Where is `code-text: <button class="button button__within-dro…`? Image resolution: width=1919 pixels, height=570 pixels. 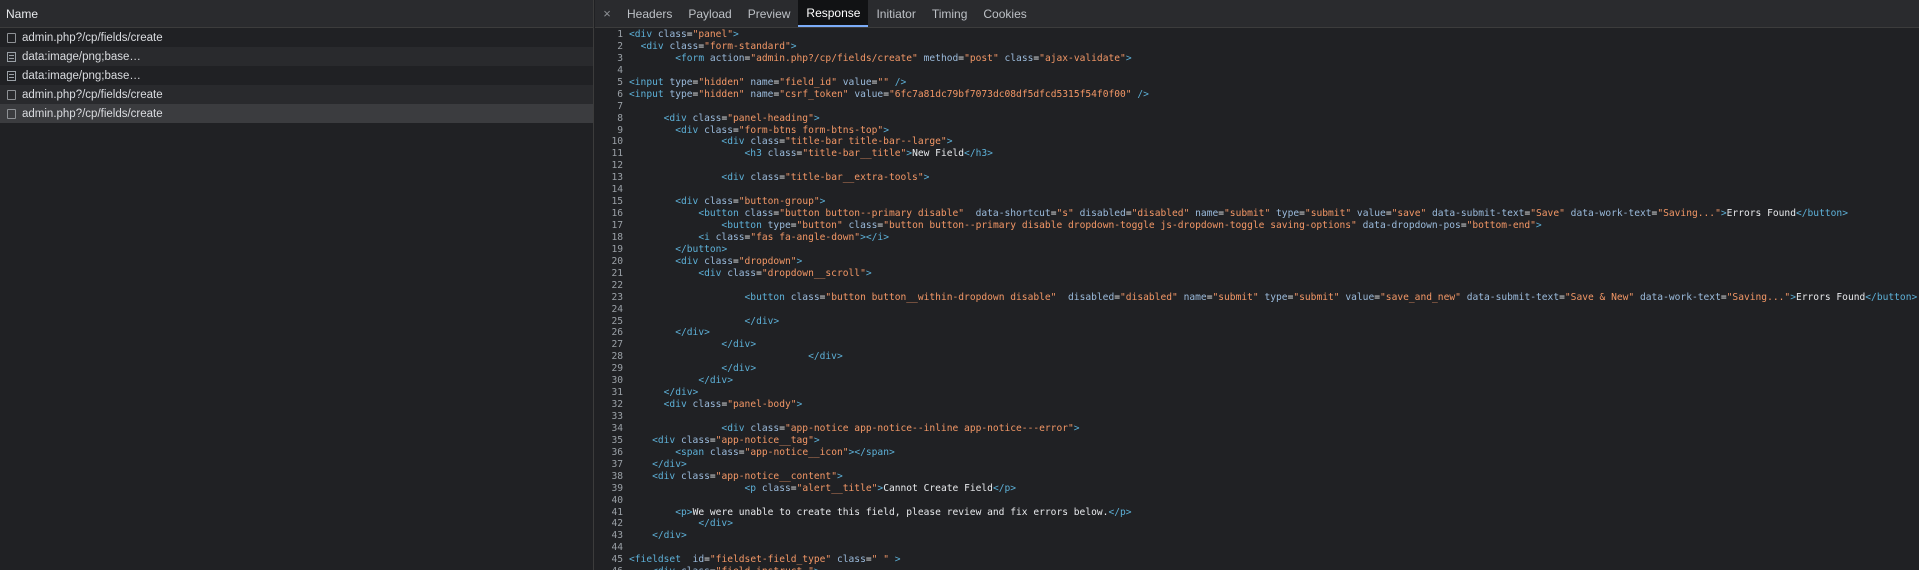
code-text: <button class="button button__within-dro… is located at coordinates (1331, 297).